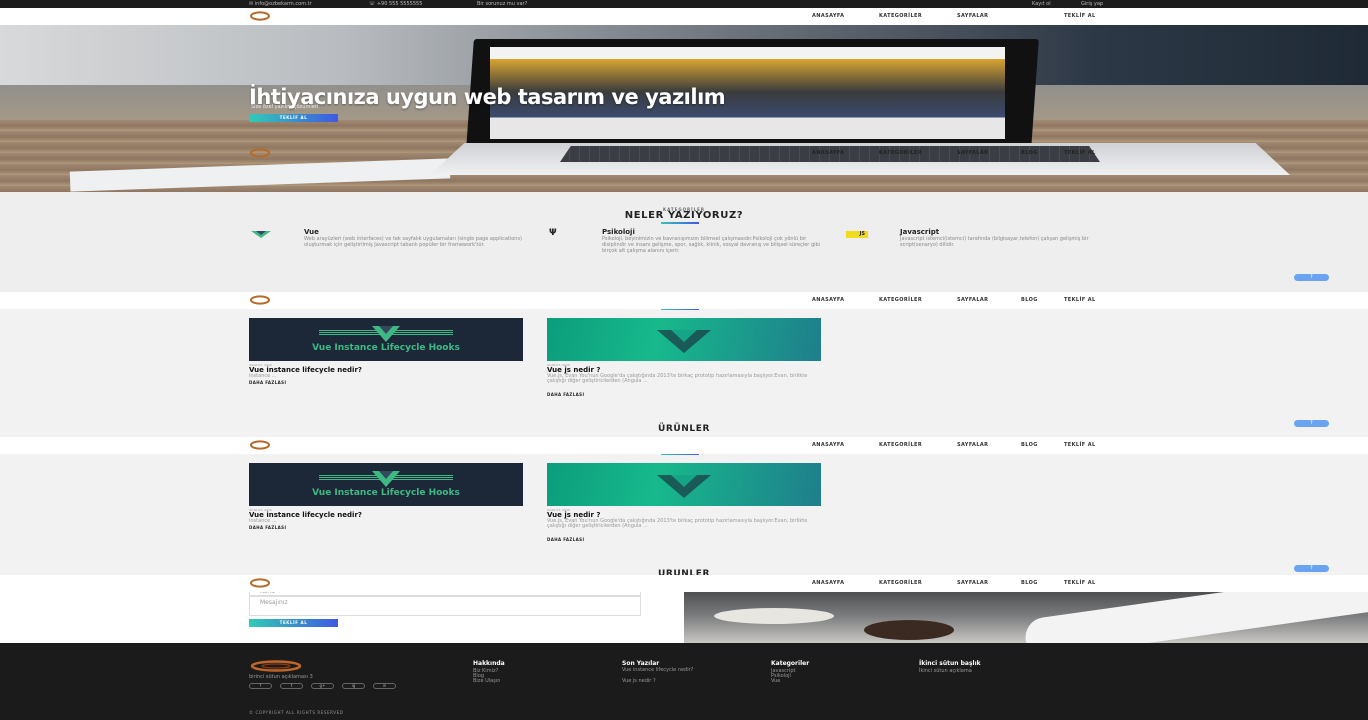 The image size is (1368, 720). I want to click on hero-quote-button: TEKLİF AL, so click(293, 118).